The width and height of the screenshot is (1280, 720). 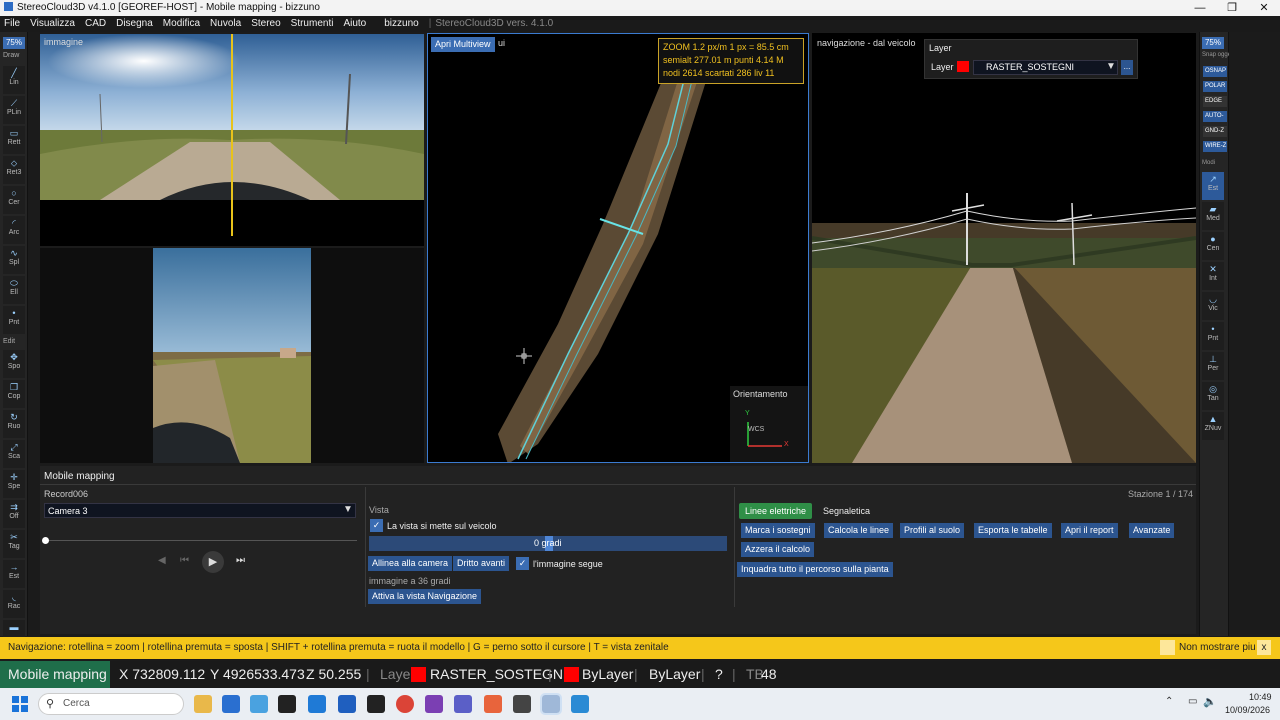 I want to click on step-back-icon: ◀, so click(x=162, y=560).